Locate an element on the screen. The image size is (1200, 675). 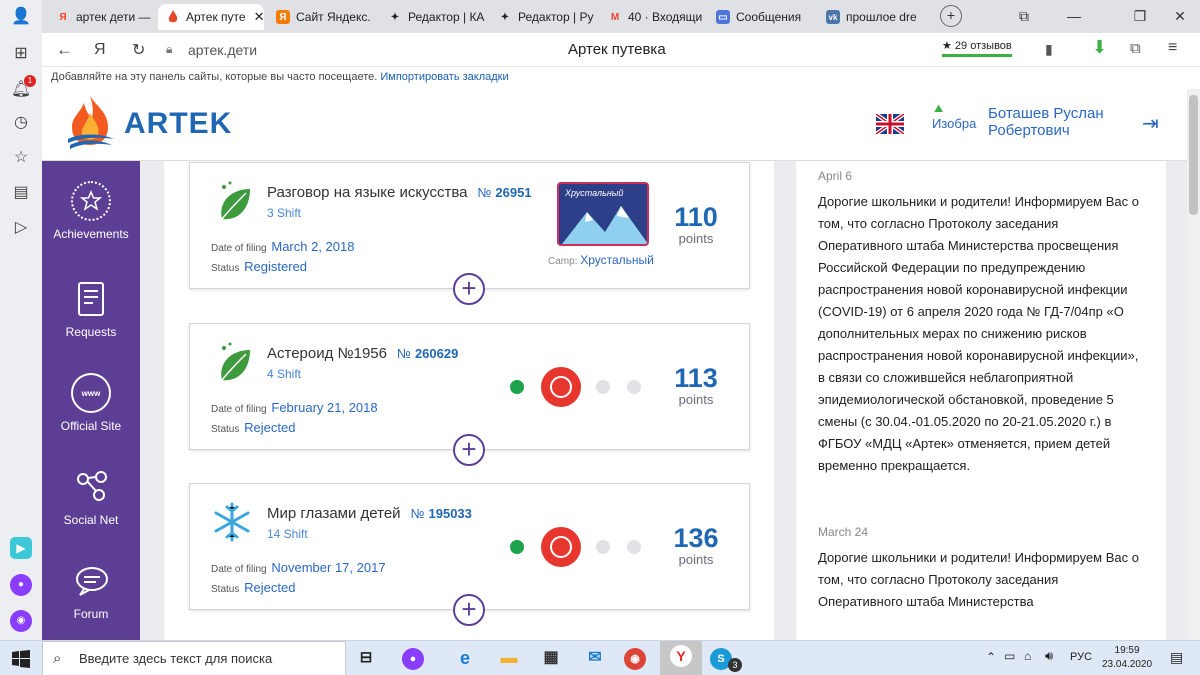
points-box: 136 points is located at coordinates (696, 545).